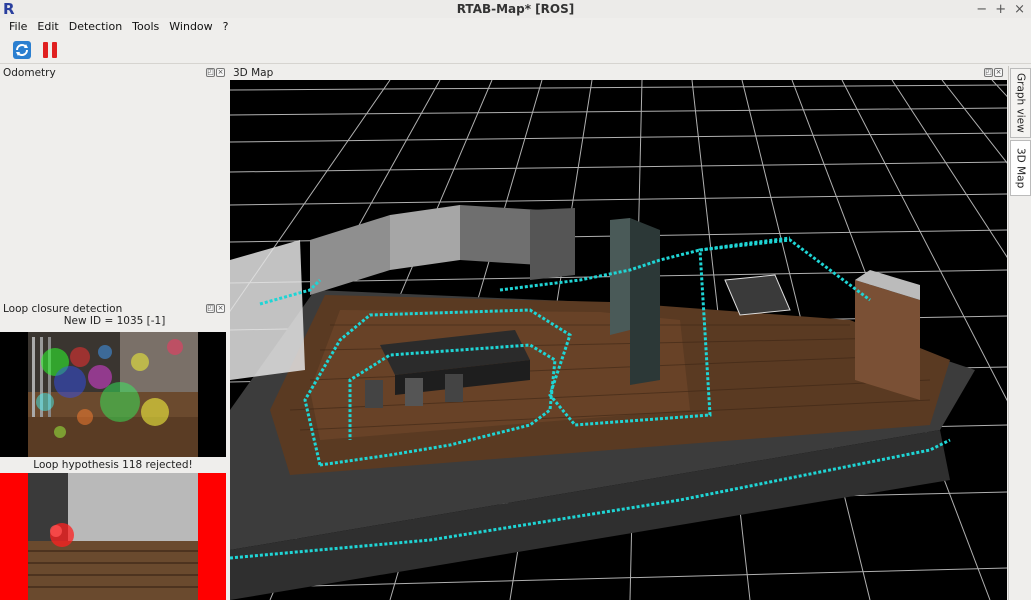  I want to click on tab-graph-view: Graph view, so click(1020, 103).